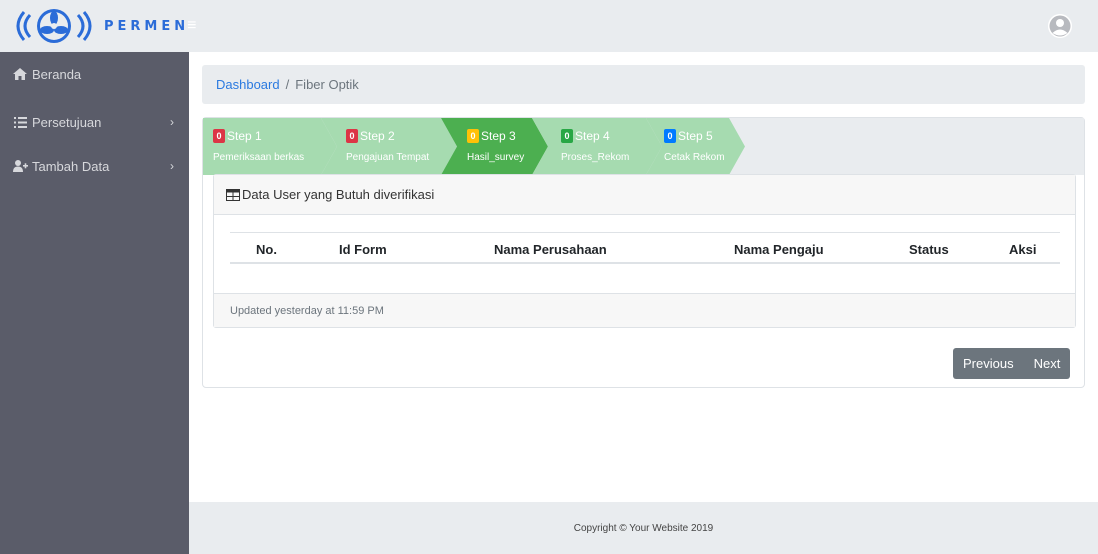 This screenshot has width=1098, height=554. What do you see at coordinates (592, 136) in the screenshot?
I see `step-4-label: Step 4` at bounding box center [592, 136].